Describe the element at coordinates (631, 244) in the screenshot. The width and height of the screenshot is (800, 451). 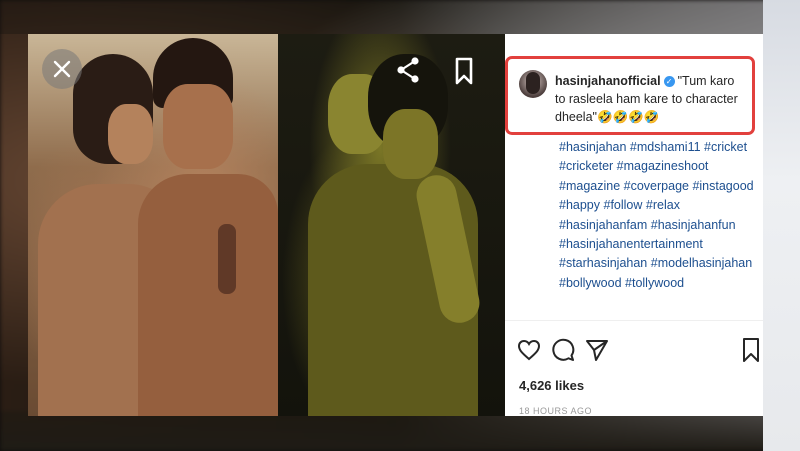
I see `hashtag-link: #hasinjahanentertainment` at that location.